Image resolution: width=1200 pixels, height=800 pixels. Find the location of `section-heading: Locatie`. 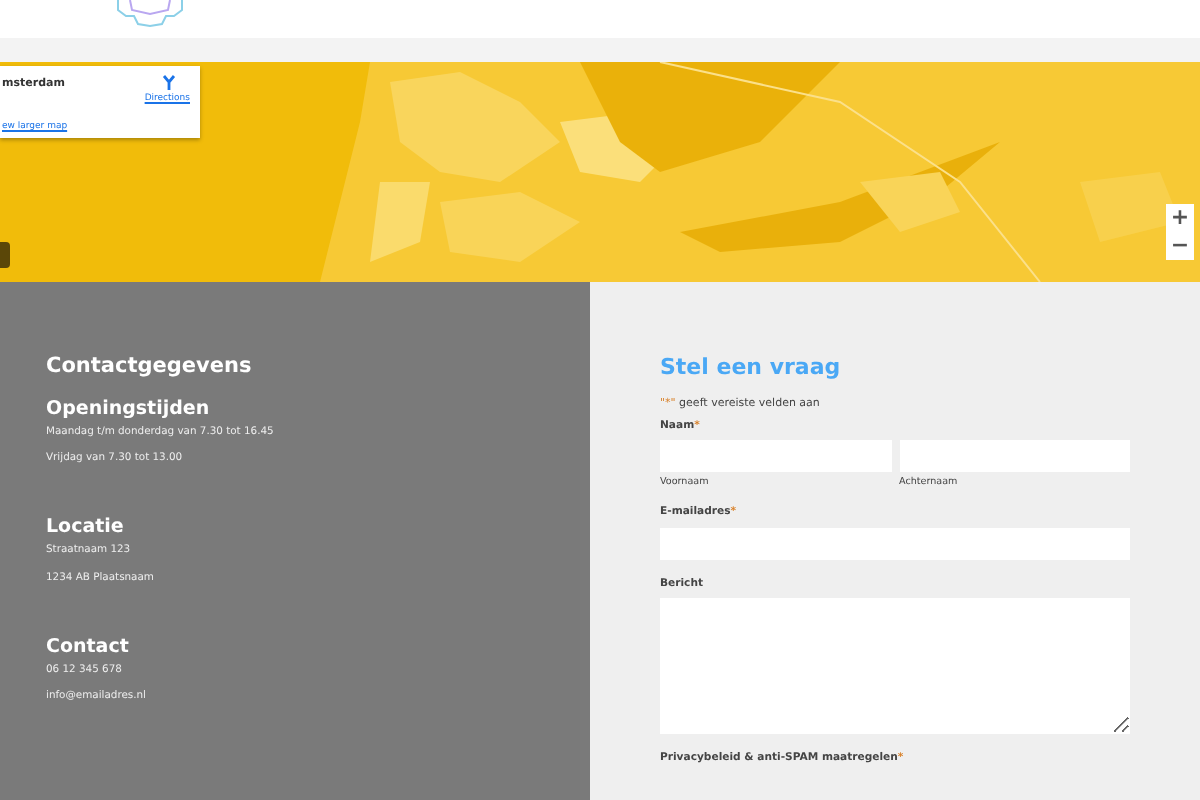

section-heading: Locatie is located at coordinates (86, 527).